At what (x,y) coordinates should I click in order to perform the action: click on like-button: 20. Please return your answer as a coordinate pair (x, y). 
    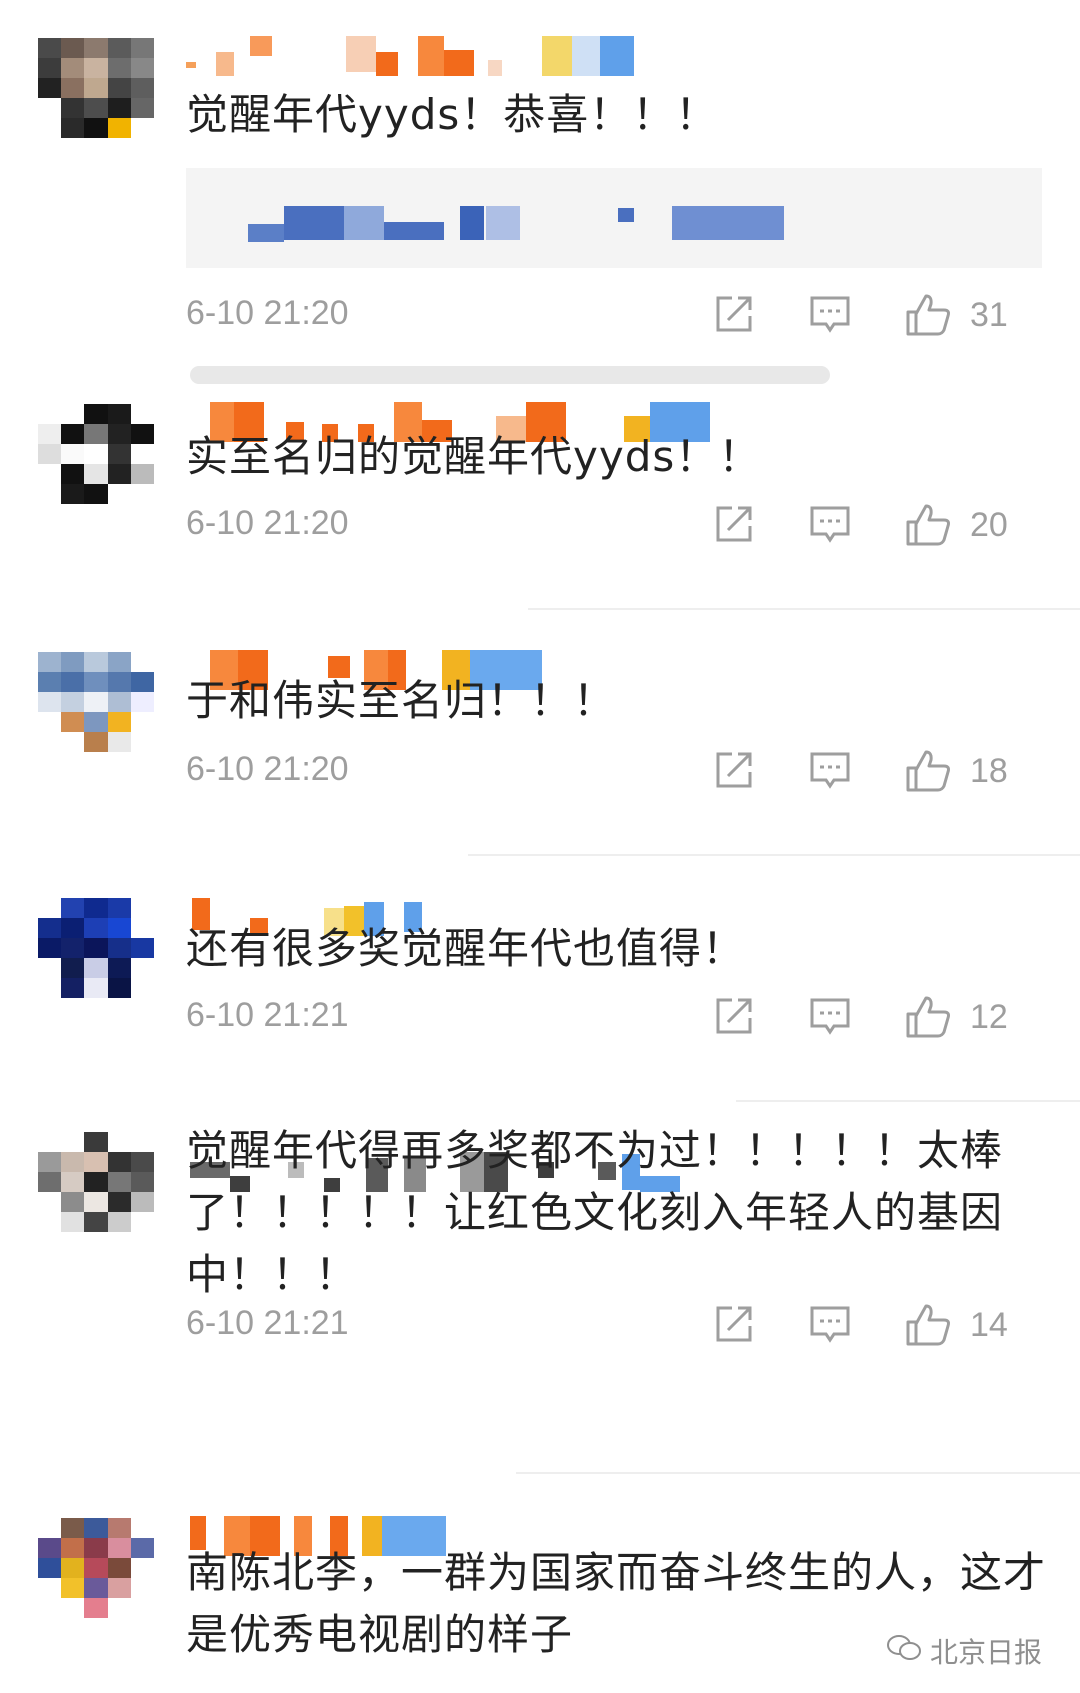
    Looking at the image, I should click on (969, 526).